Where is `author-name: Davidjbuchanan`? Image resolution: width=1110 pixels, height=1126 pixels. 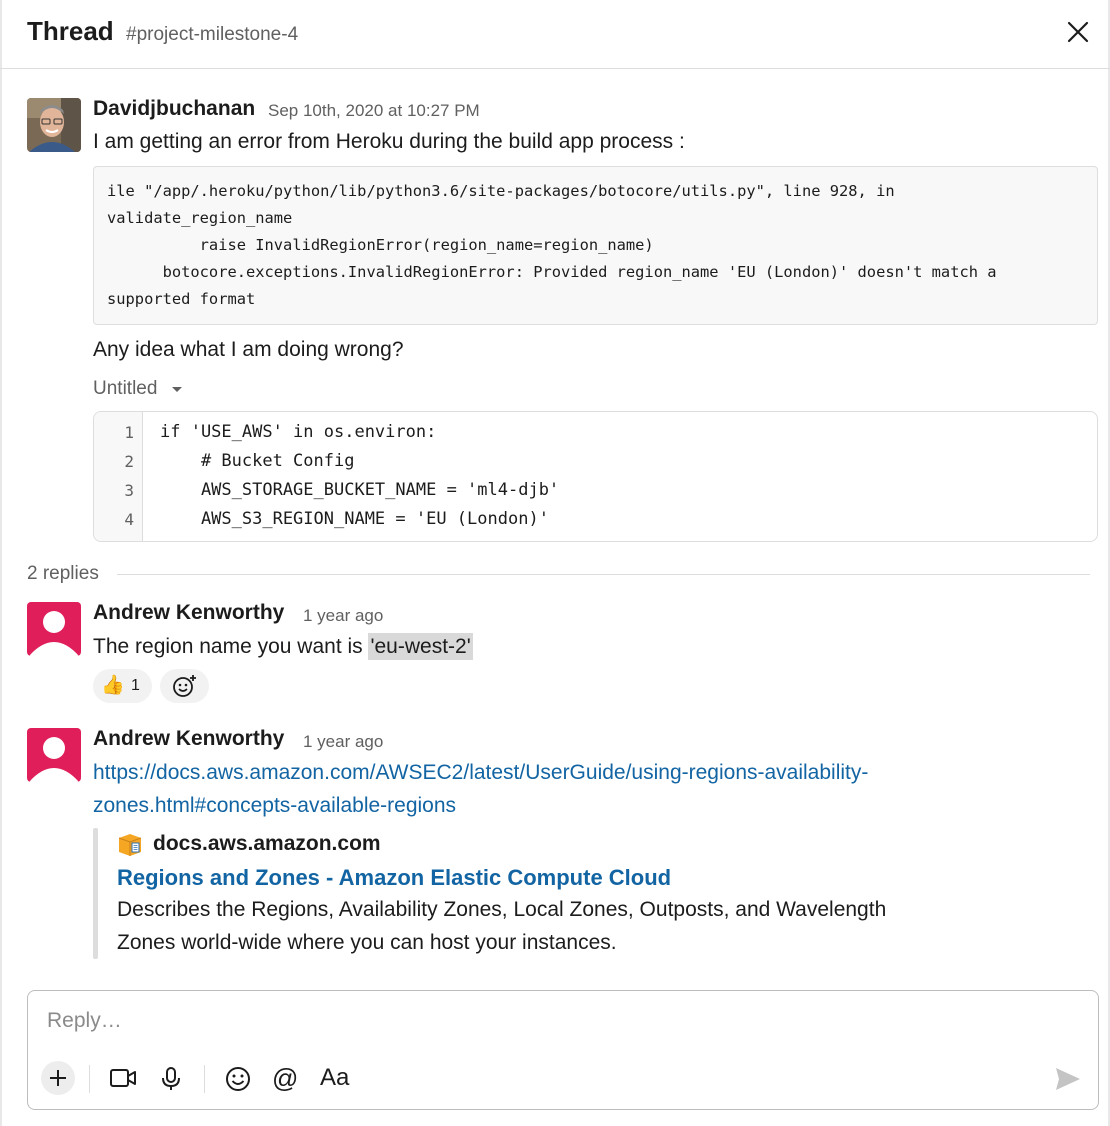
author-name: Davidjbuchanan is located at coordinates (174, 109).